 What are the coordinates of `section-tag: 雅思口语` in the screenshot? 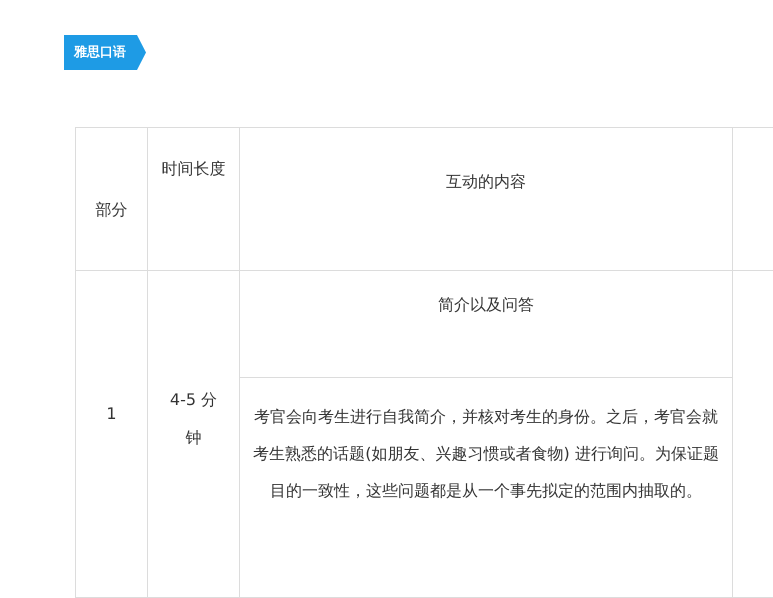 It's located at (105, 52).